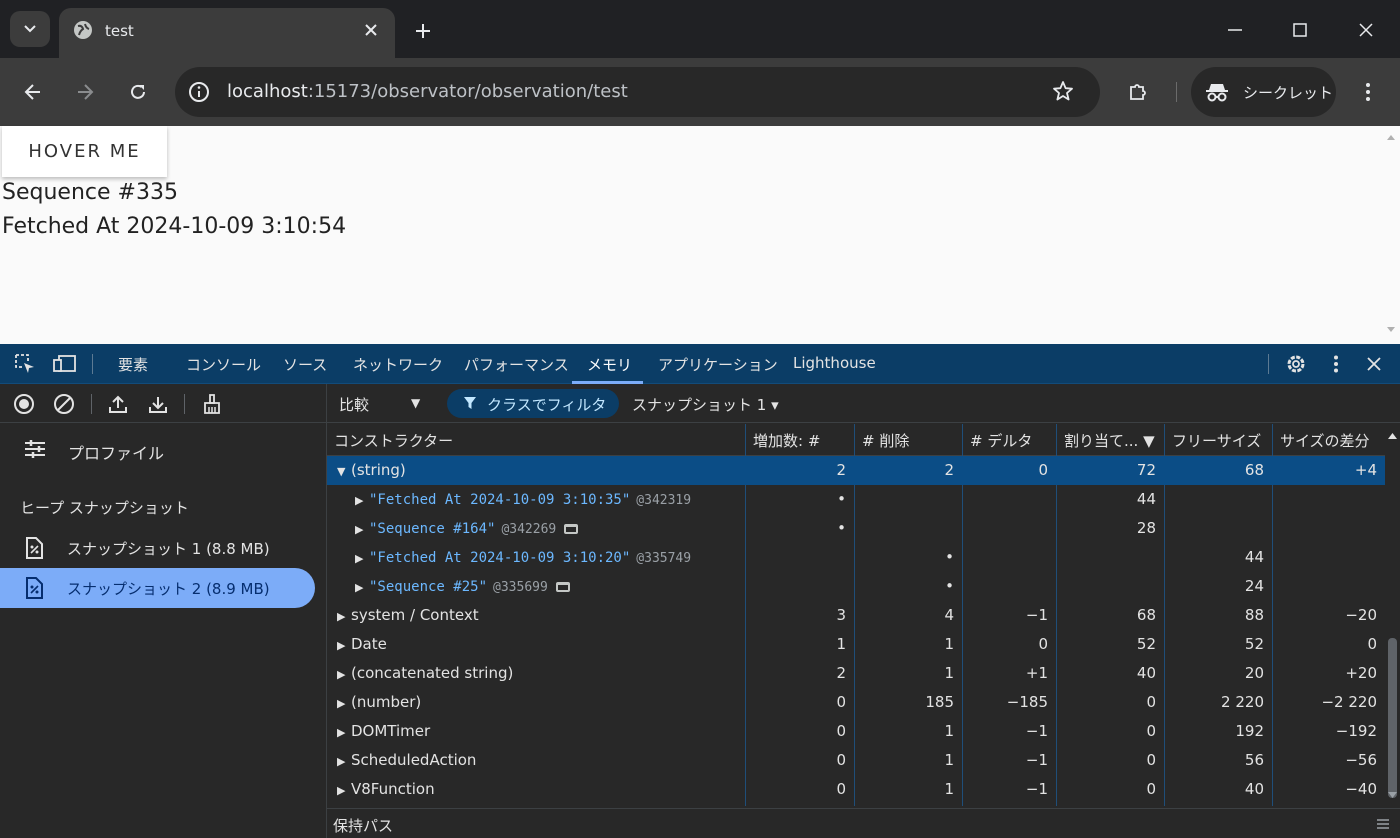 This screenshot has height=838, width=1400. What do you see at coordinates (223, 364) in the screenshot?
I see `tab-console: コンソール` at bounding box center [223, 364].